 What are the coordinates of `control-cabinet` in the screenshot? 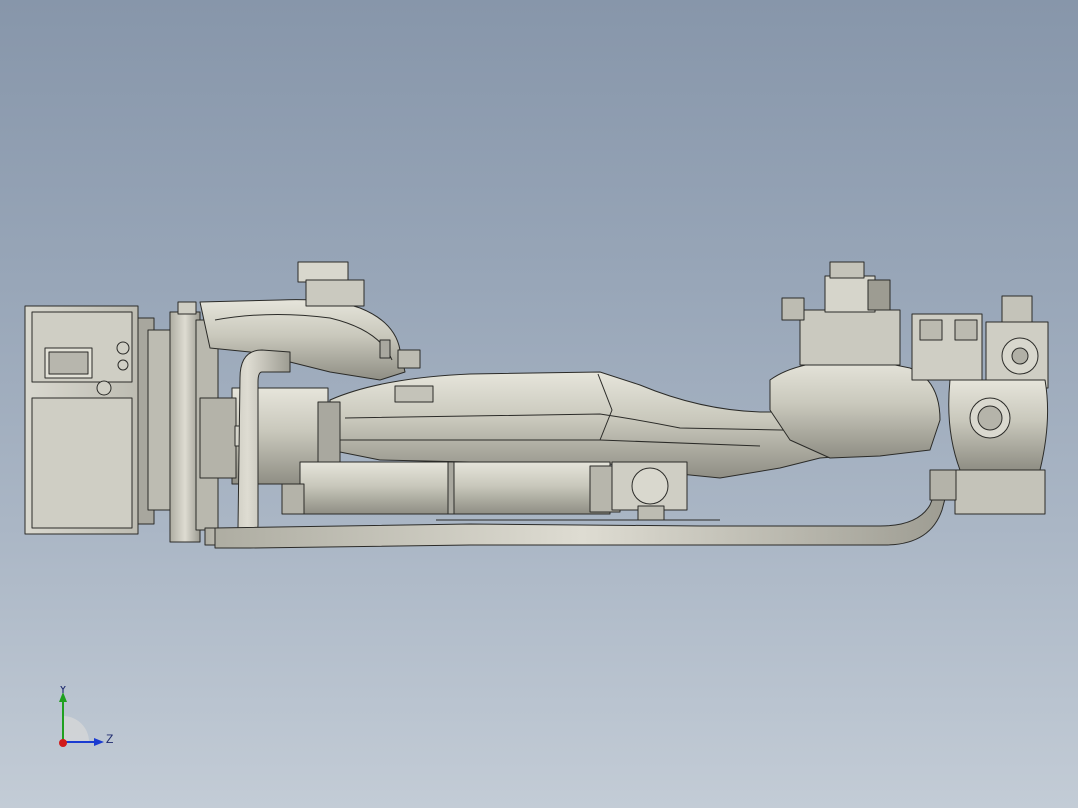 It's located at (97, 420).